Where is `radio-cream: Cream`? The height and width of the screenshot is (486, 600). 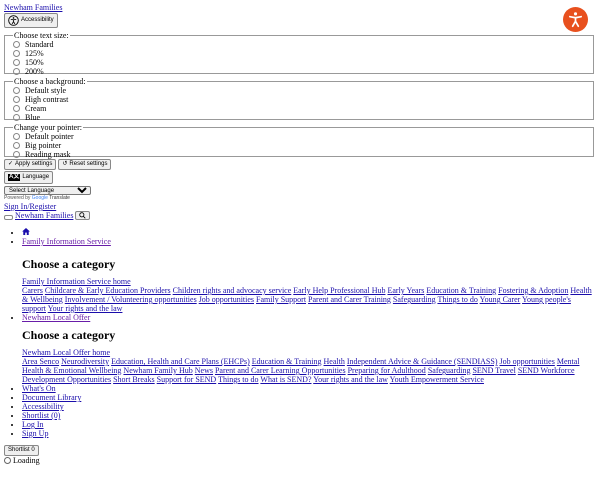
radio-cream: Cream is located at coordinates (303, 108).